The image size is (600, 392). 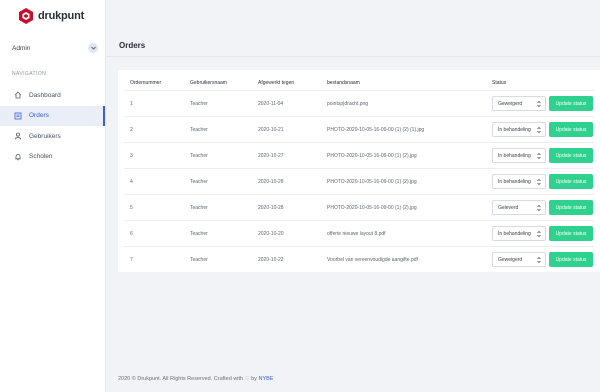 What do you see at coordinates (39, 115) in the screenshot?
I see `sidebar-item-label: Orders` at bounding box center [39, 115].